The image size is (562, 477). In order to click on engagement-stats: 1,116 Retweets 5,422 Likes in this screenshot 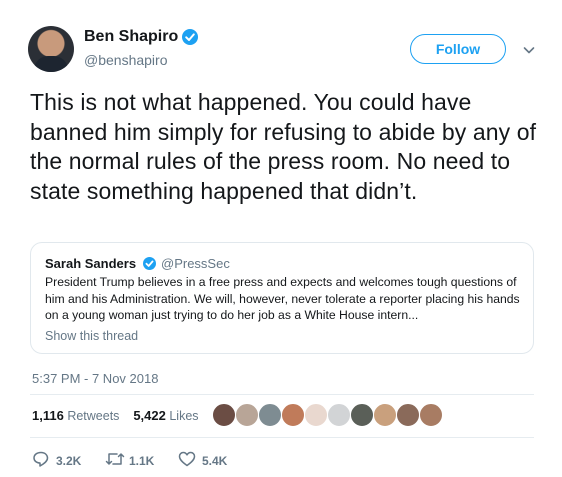, I will do `click(115, 415)`.